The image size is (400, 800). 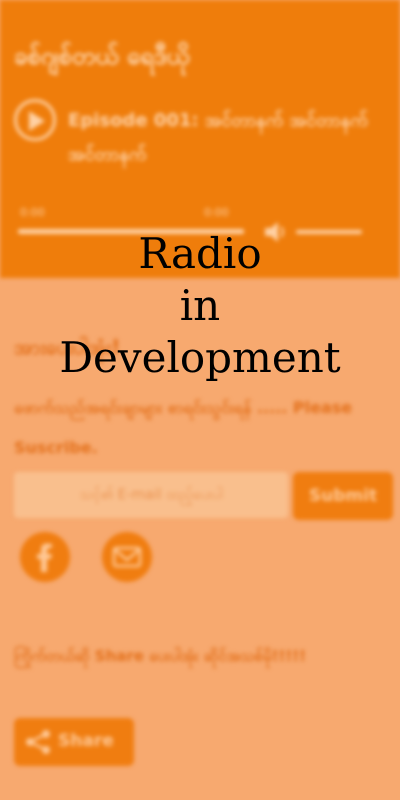 I want to click on submit-button: Submit, so click(x=343, y=496).